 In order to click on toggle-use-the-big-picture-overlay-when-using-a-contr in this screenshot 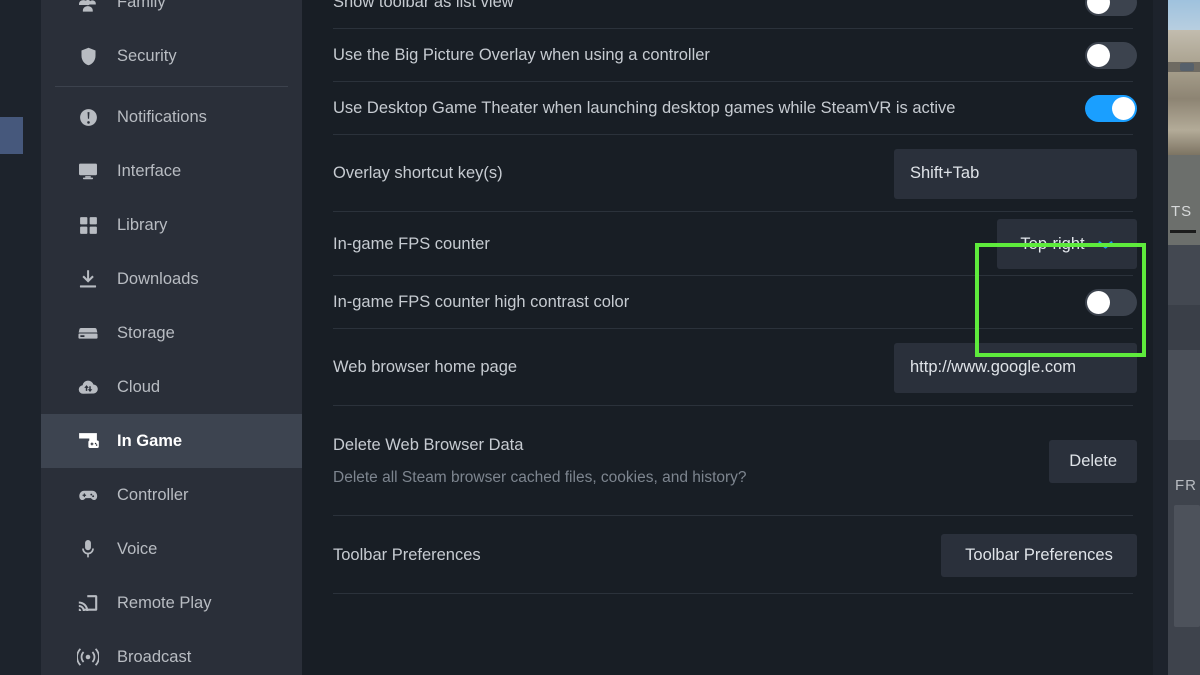, I will do `click(1111, 55)`.